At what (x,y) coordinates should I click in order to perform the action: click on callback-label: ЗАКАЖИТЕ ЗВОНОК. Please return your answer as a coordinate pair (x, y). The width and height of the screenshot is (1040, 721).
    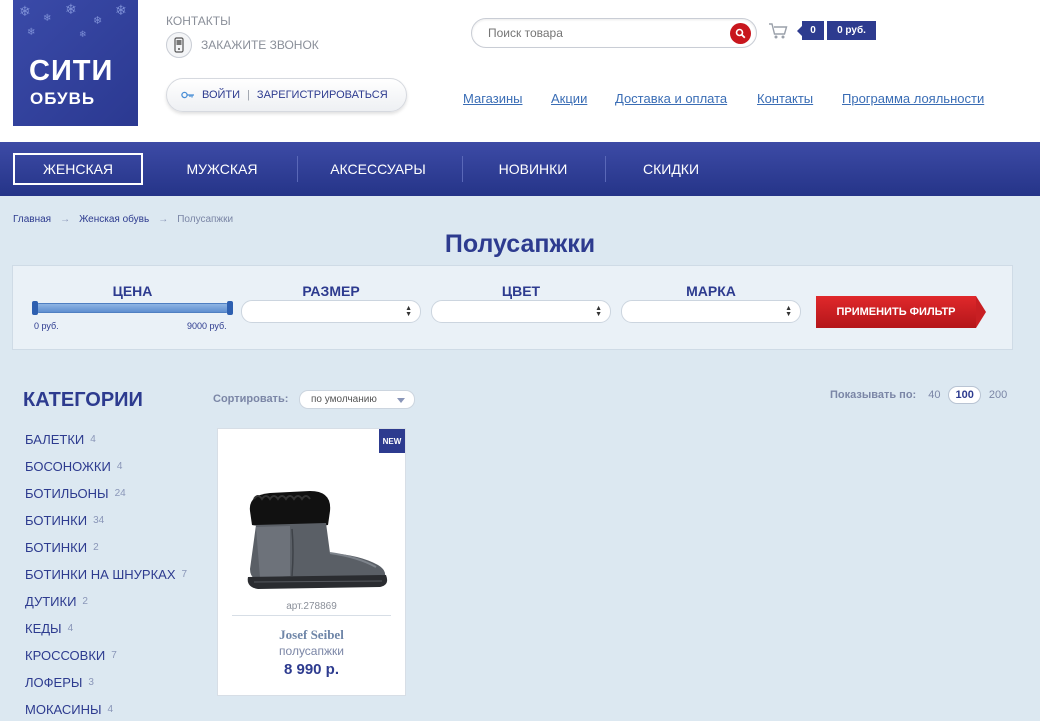
    Looking at the image, I should click on (260, 45).